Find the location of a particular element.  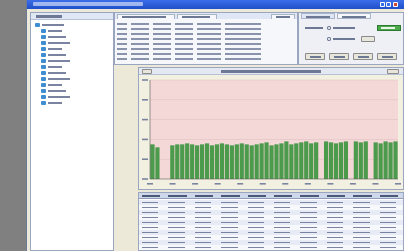

minimize-button is located at coordinates (382, 4).